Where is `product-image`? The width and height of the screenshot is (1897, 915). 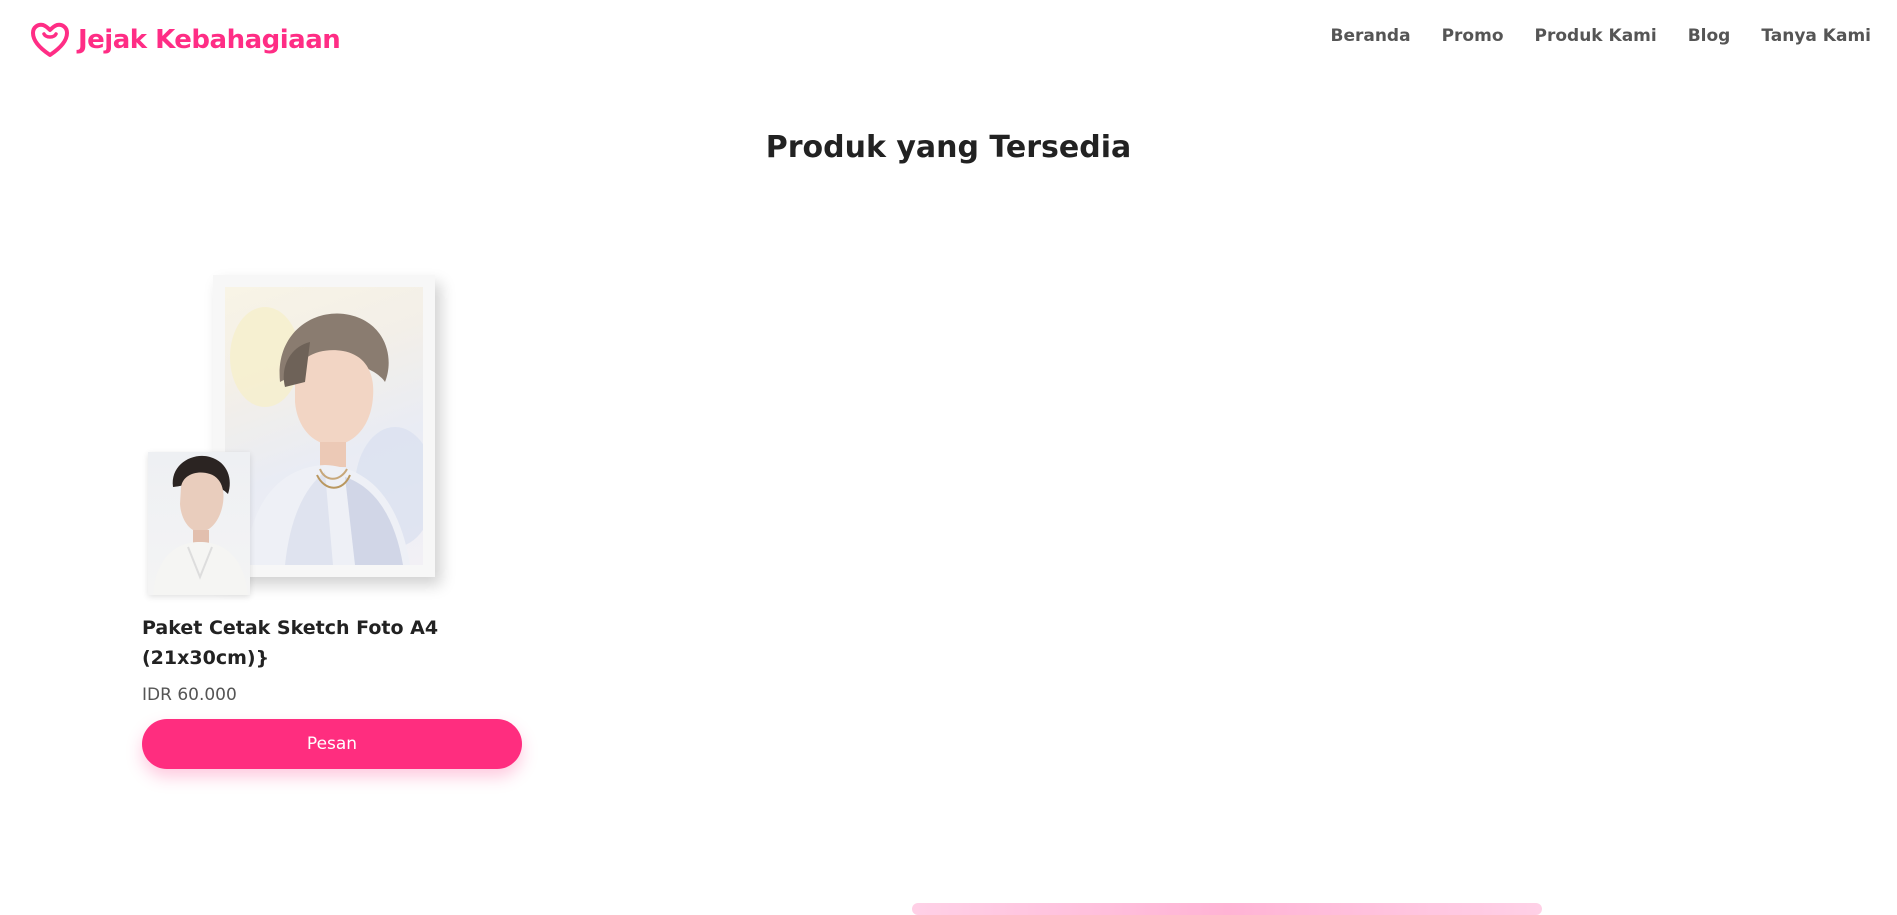 product-image is located at coordinates (298, 435).